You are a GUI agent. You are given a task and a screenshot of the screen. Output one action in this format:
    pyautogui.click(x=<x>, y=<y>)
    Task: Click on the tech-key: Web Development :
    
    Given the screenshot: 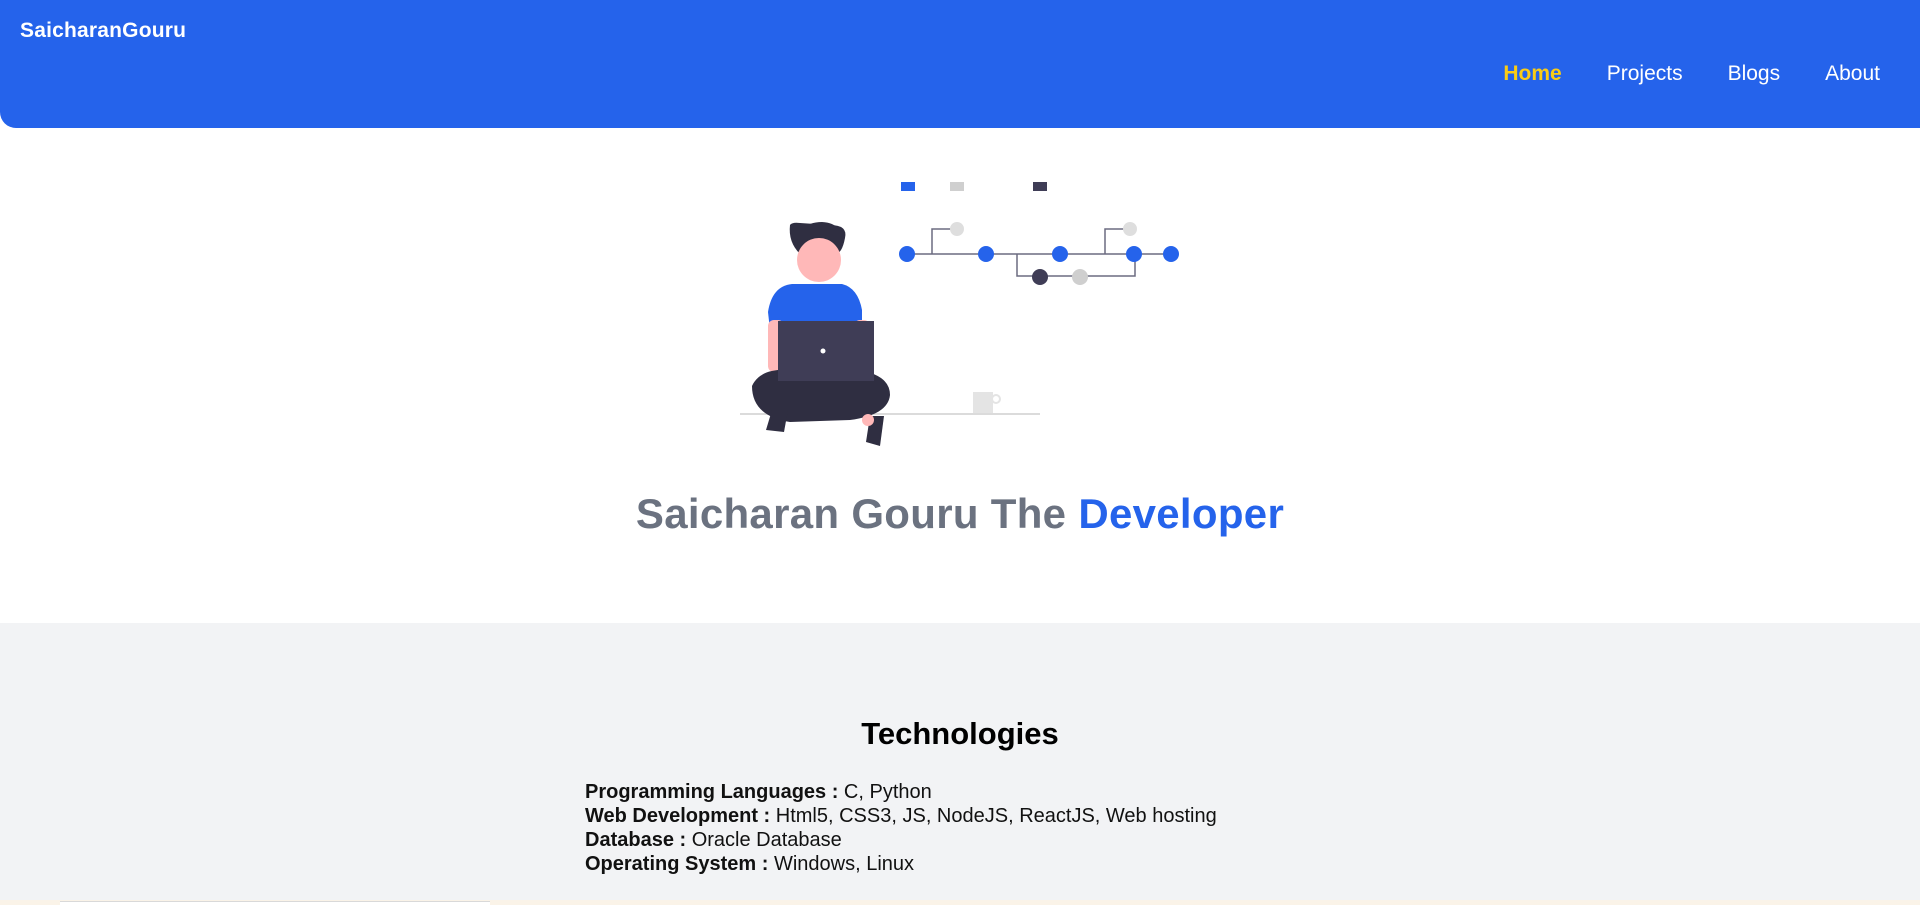 What is the action you would take?
    pyautogui.click(x=678, y=816)
    